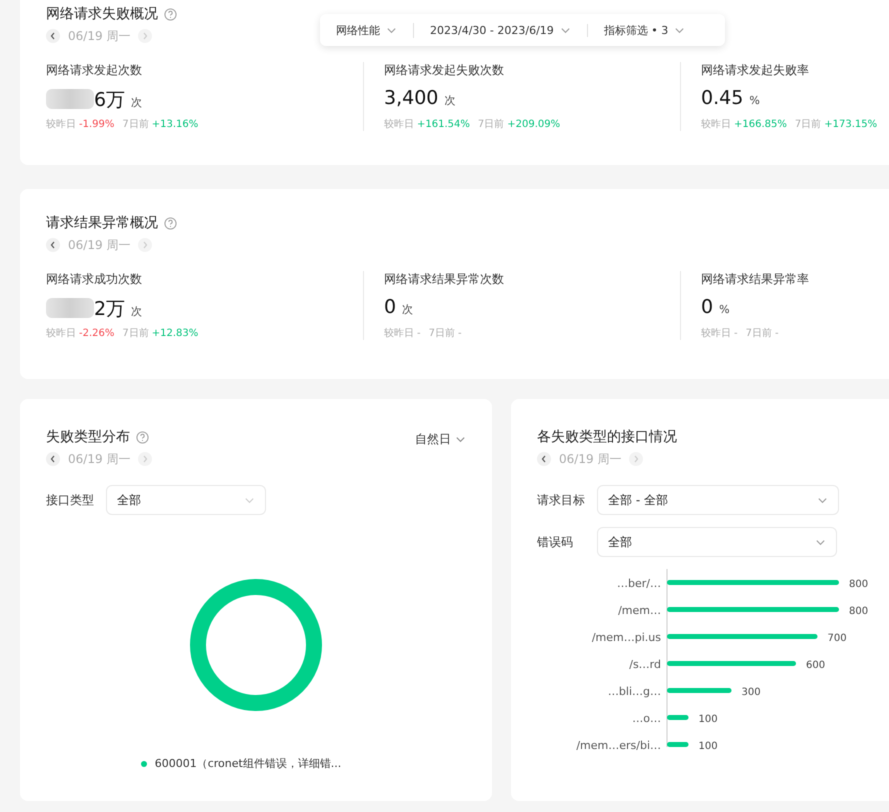 This screenshot has height=812, width=889. I want to click on toolbar-dropdown: 指标筛选 • 3, so click(653, 30).